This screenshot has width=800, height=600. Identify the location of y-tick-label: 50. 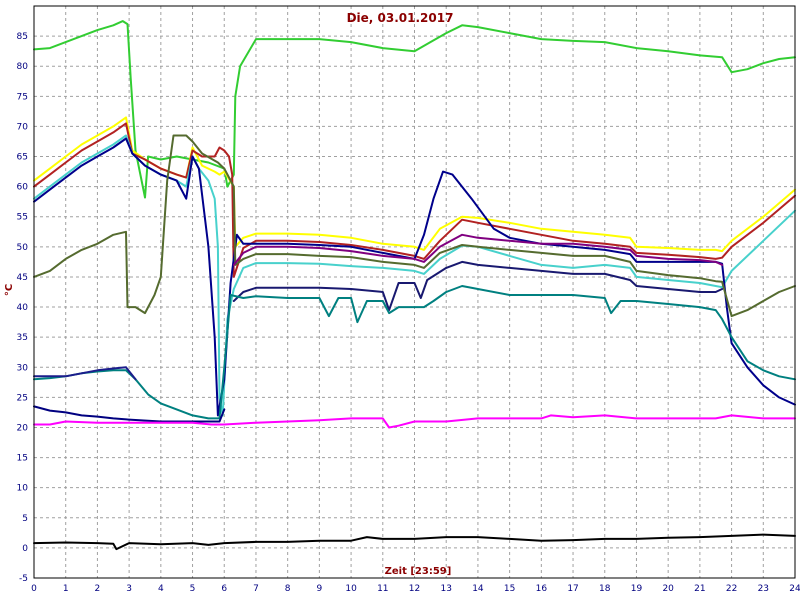
(23, 248).